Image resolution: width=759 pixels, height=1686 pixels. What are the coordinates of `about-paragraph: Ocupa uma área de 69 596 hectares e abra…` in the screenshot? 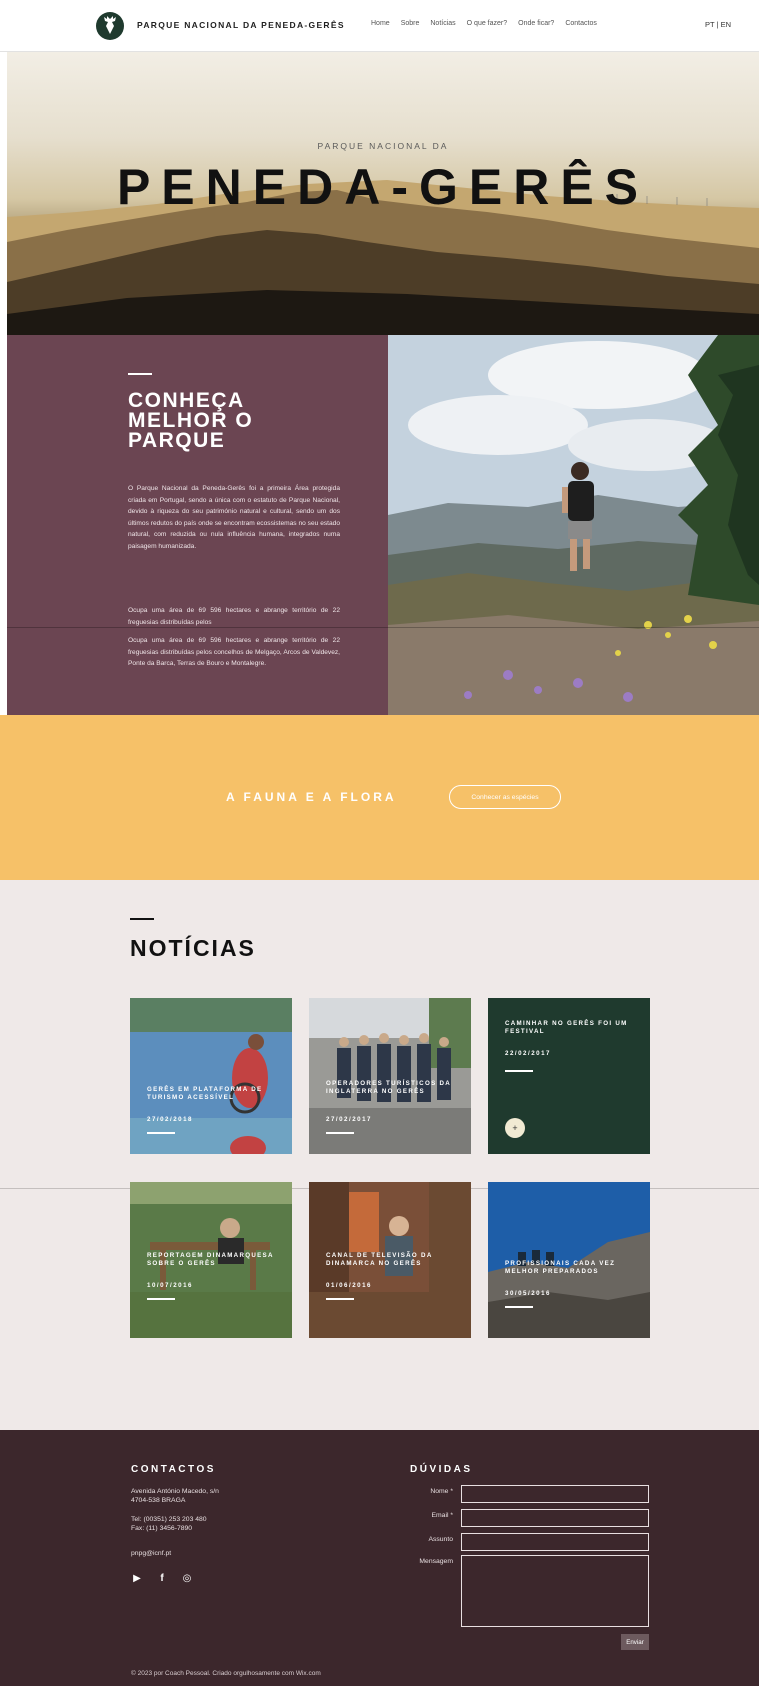 It's located at (234, 652).